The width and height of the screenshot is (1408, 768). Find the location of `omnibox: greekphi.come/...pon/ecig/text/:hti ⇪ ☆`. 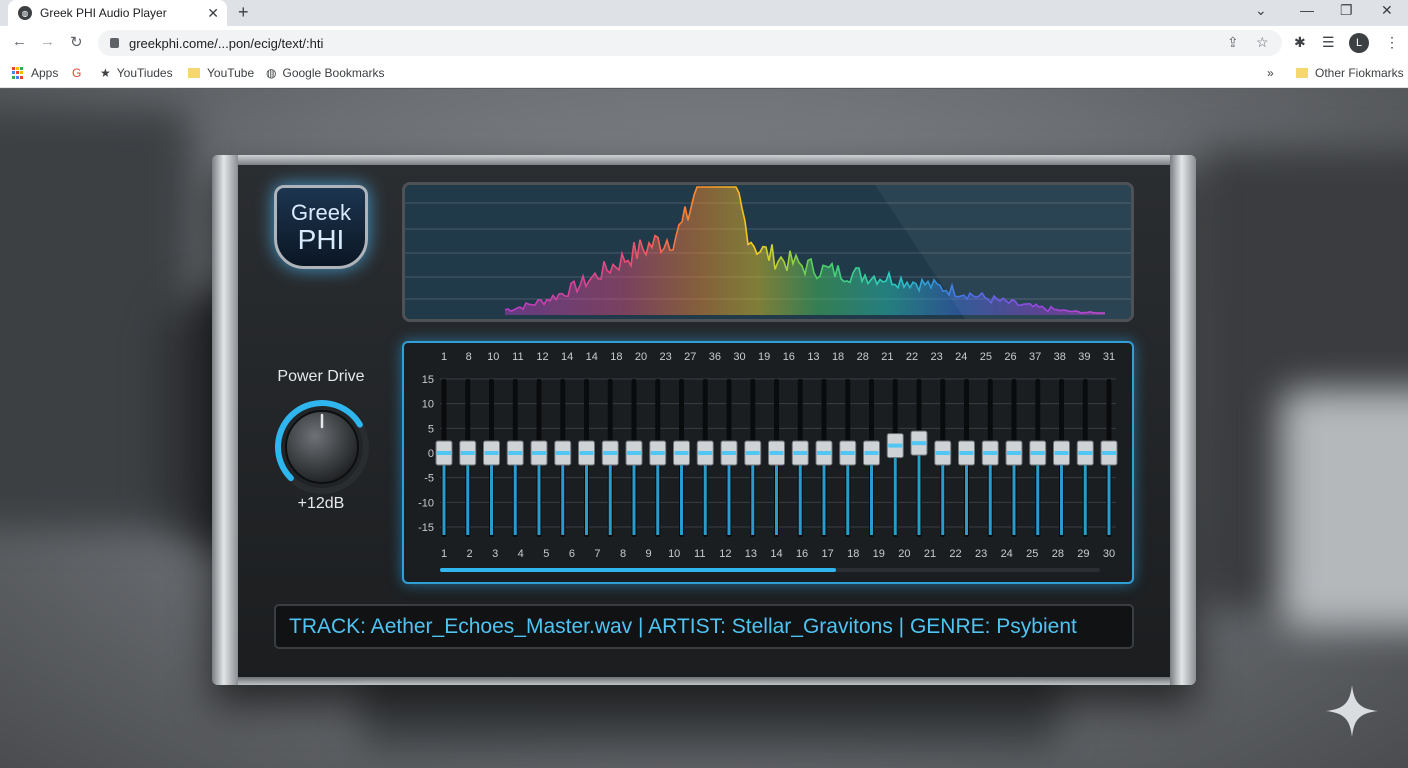

omnibox: greekphi.come/...pon/ecig/text/:hti ⇪ ☆ is located at coordinates (690, 43).